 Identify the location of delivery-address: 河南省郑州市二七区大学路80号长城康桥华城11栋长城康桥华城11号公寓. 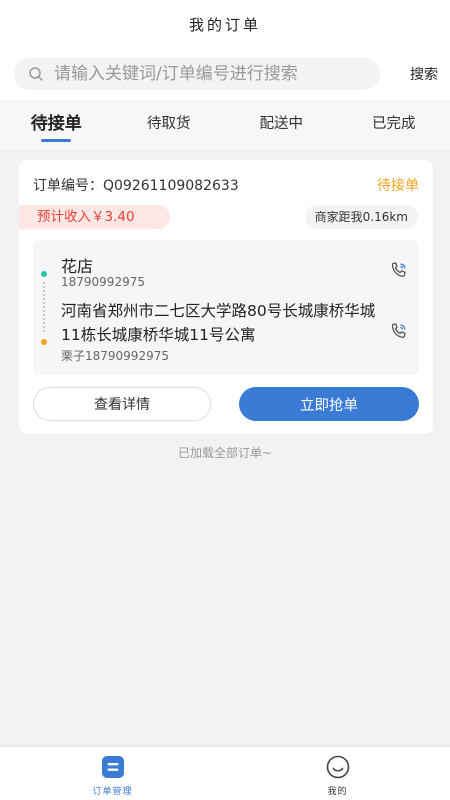
(218, 323).